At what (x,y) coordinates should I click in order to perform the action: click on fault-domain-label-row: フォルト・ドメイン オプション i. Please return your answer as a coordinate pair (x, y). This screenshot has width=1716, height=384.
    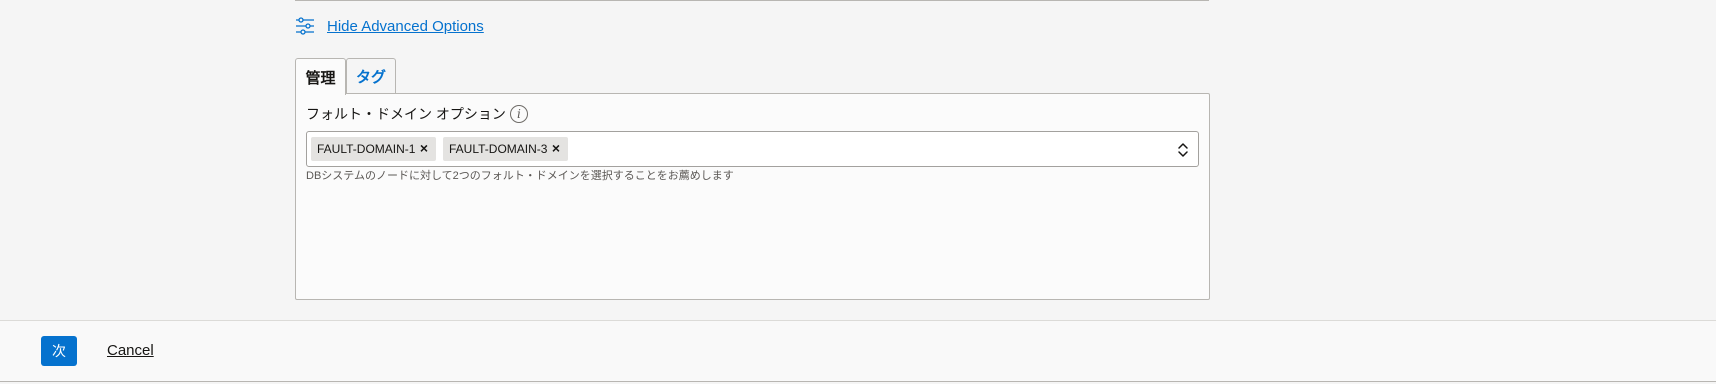
    Looking at the image, I should click on (417, 114).